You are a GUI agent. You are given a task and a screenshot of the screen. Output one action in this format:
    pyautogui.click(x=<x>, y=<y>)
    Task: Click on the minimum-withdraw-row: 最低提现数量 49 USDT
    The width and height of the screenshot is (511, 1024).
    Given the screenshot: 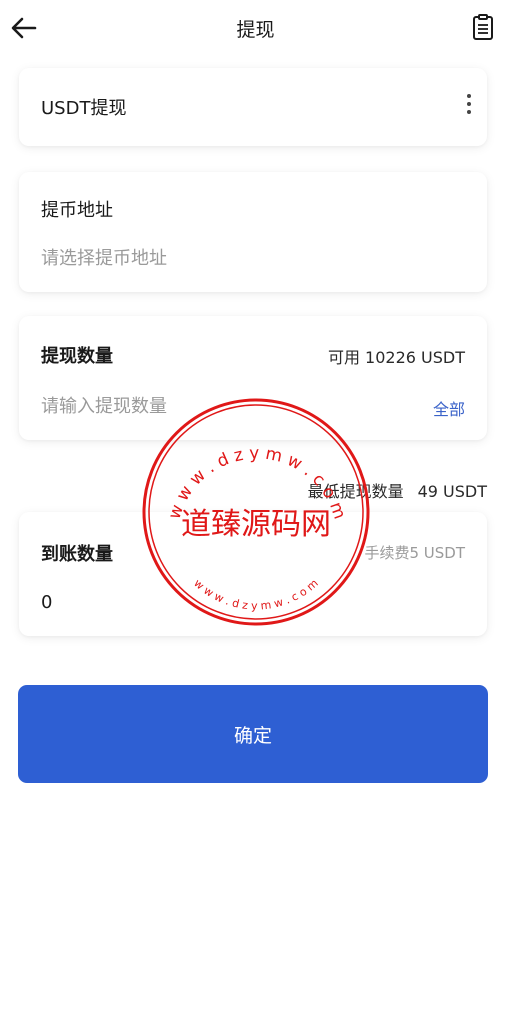 What is the action you would take?
    pyautogui.click(x=397, y=490)
    